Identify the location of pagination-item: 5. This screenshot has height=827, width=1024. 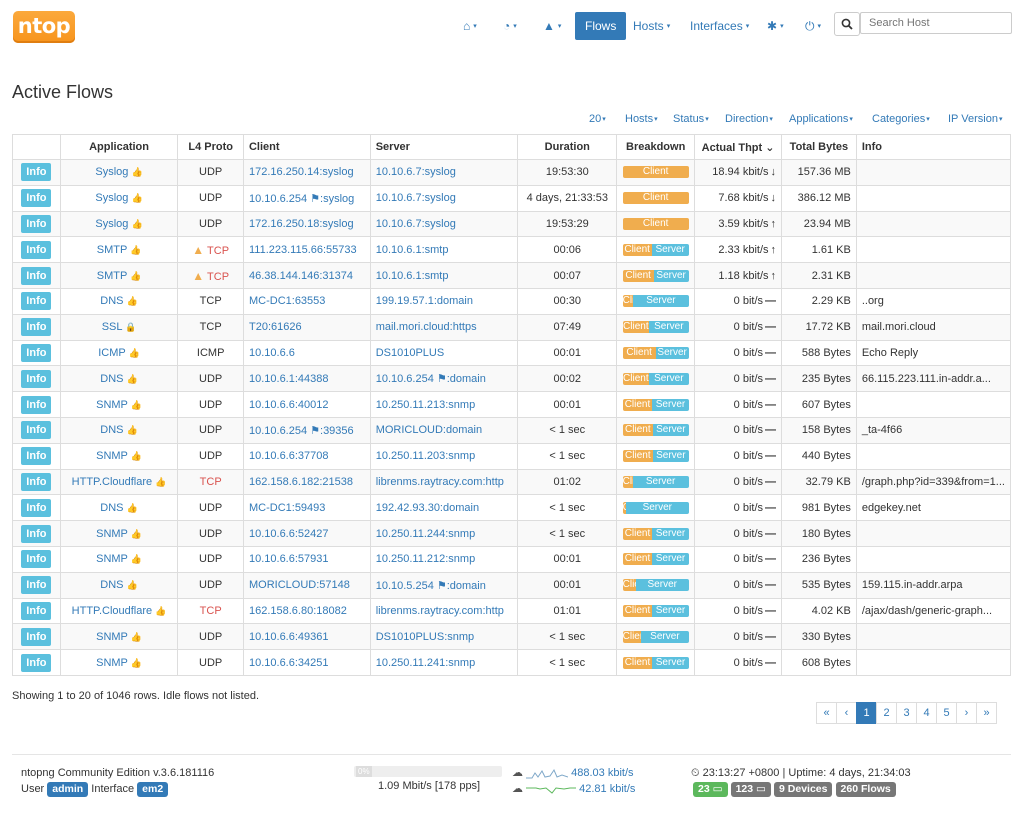
(946, 713).